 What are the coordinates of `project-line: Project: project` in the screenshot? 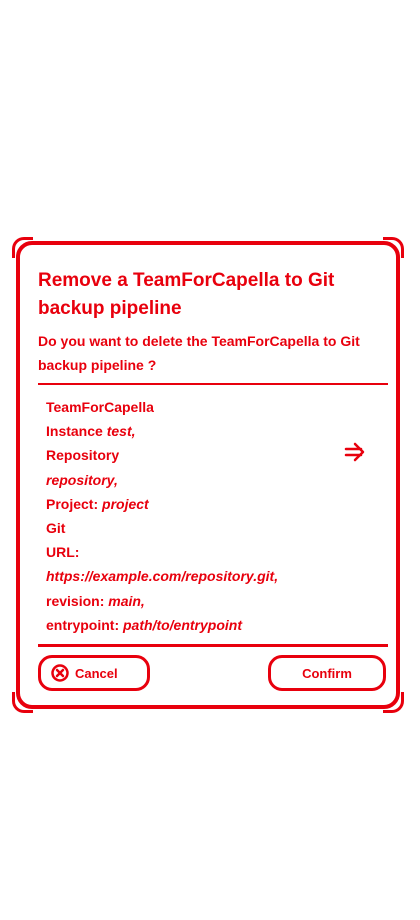 It's located at (196, 504).